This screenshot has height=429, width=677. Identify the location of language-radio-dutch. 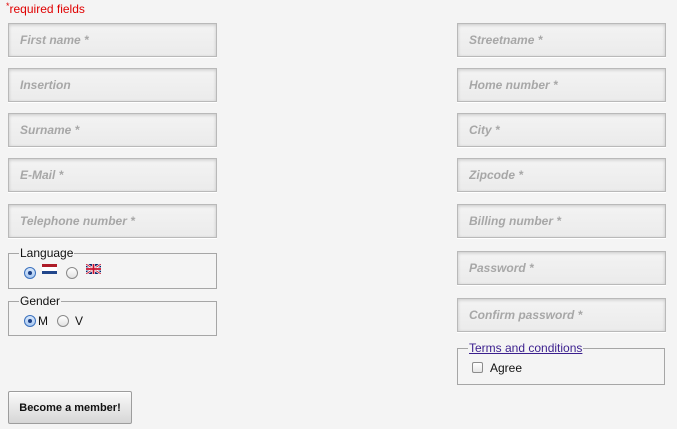
(30, 273).